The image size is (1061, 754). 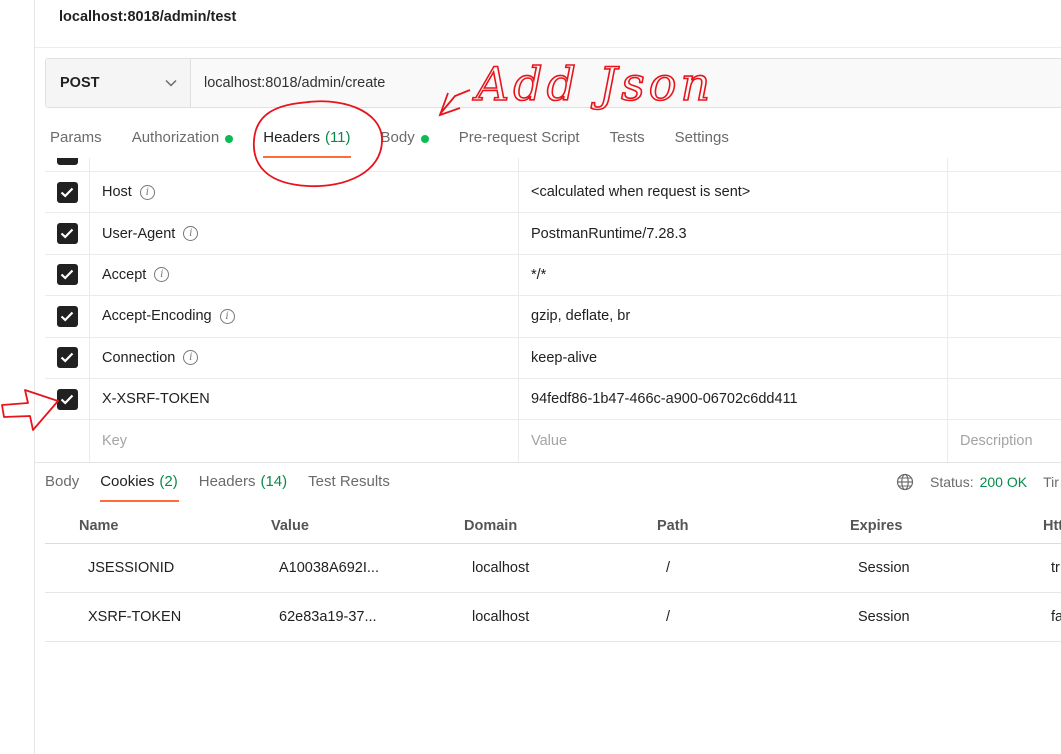 What do you see at coordinates (626, 83) in the screenshot?
I see `url-input: localhost:8018/admin/create` at bounding box center [626, 83].